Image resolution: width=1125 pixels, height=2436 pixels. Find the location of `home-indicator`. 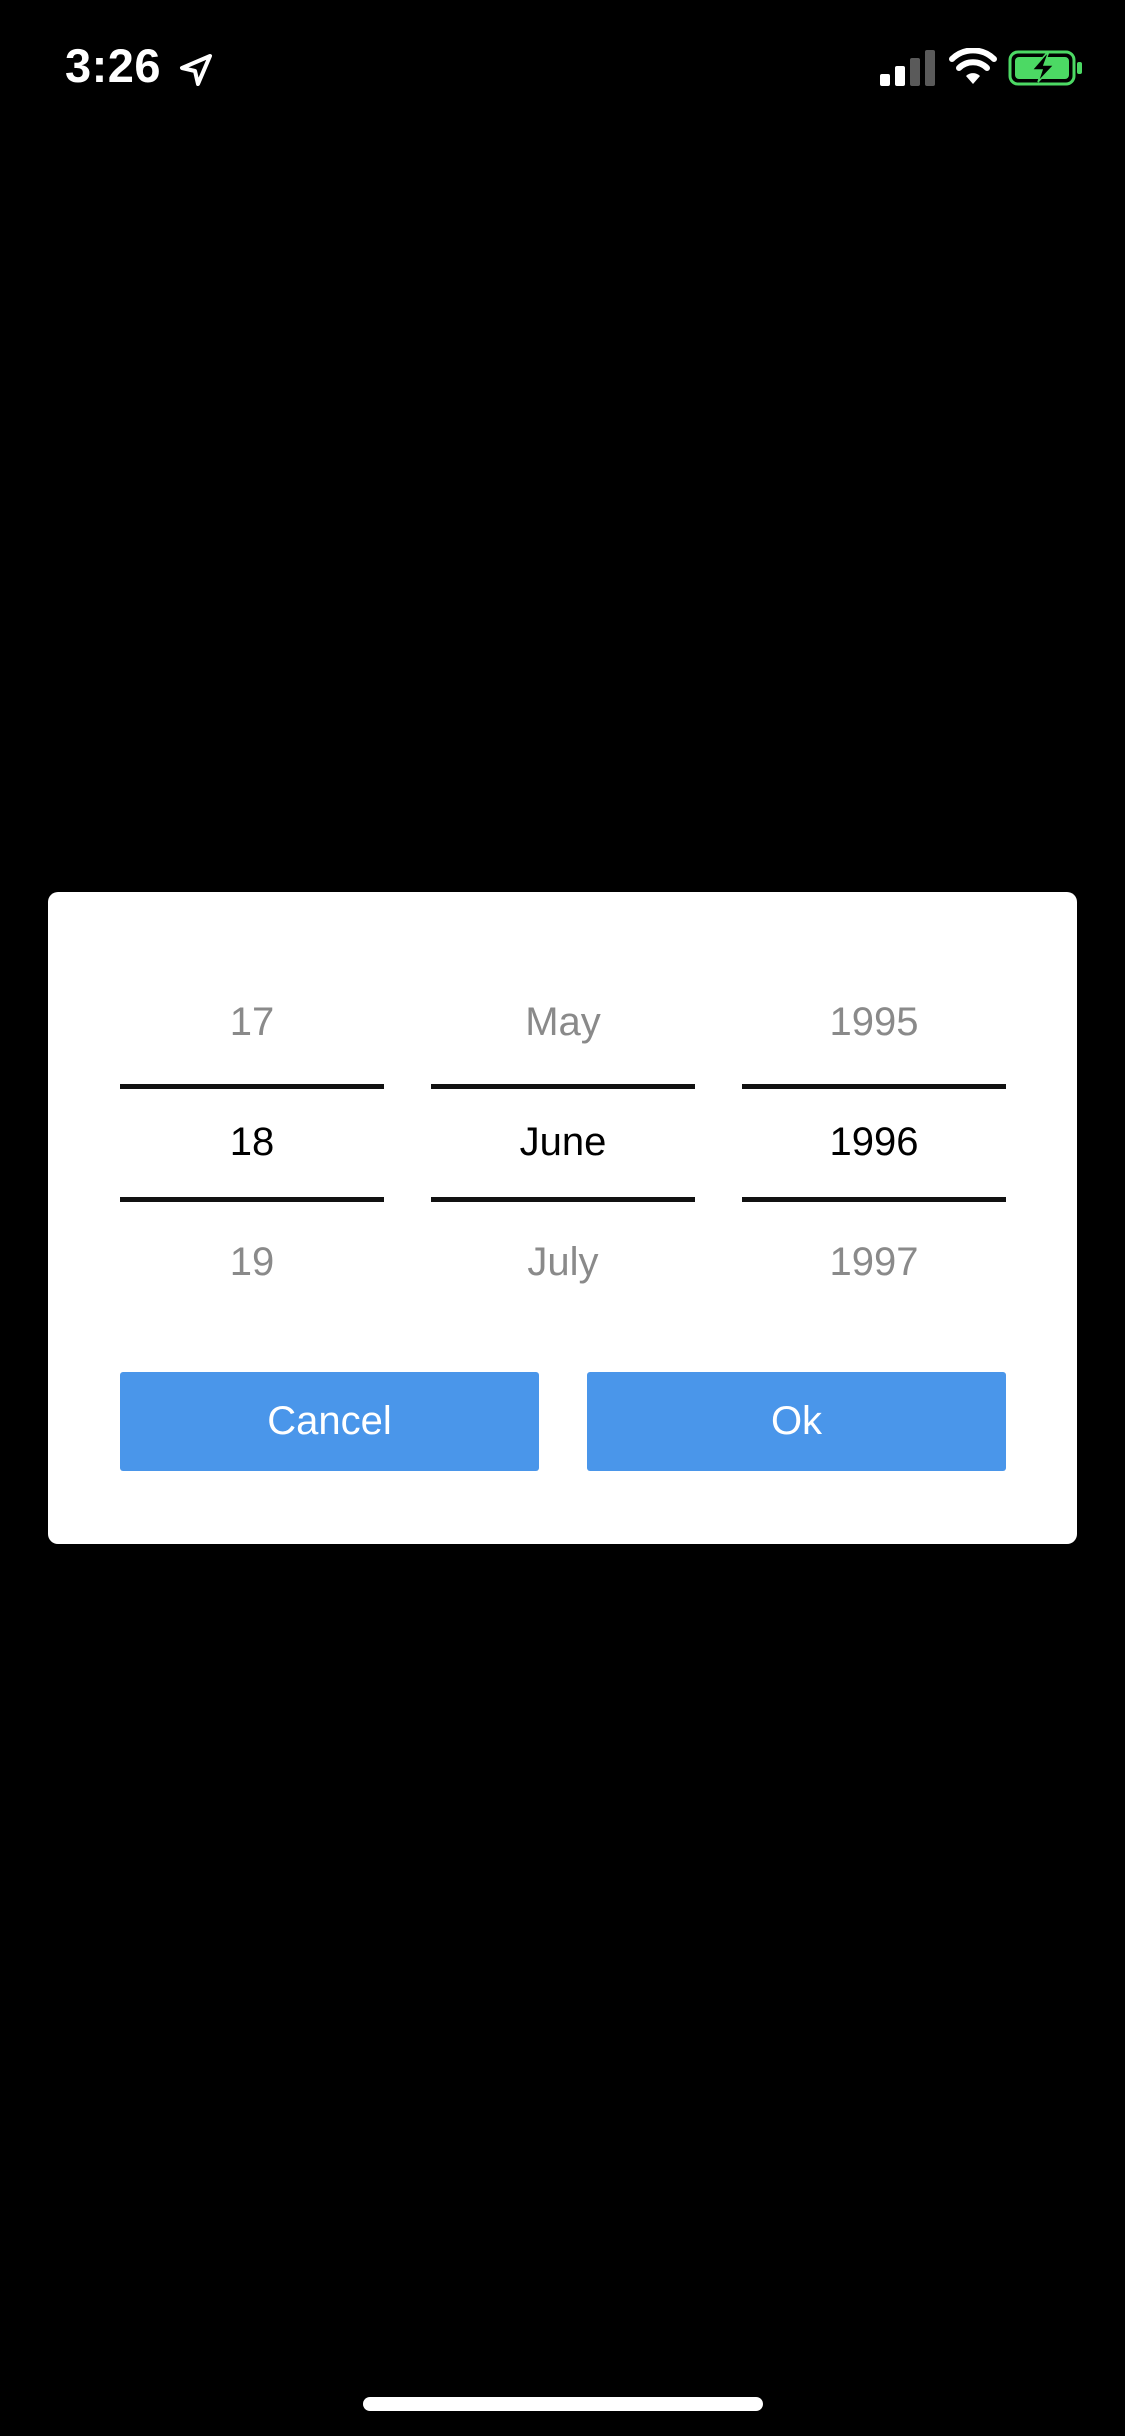

home-indicator is located at coordinates (563, 2404).